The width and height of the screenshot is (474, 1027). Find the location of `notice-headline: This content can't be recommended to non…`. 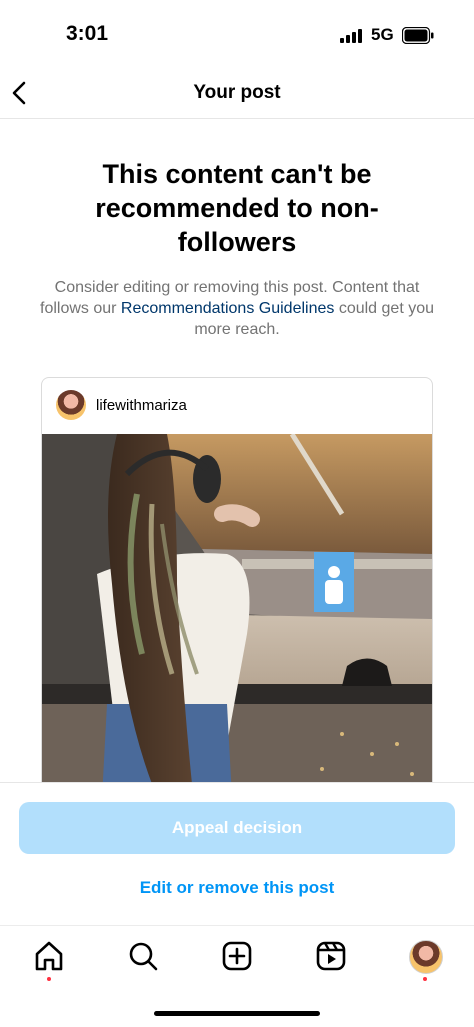

notice-headline: This content can't be recommended to non… is located at coordinates (237, 208).